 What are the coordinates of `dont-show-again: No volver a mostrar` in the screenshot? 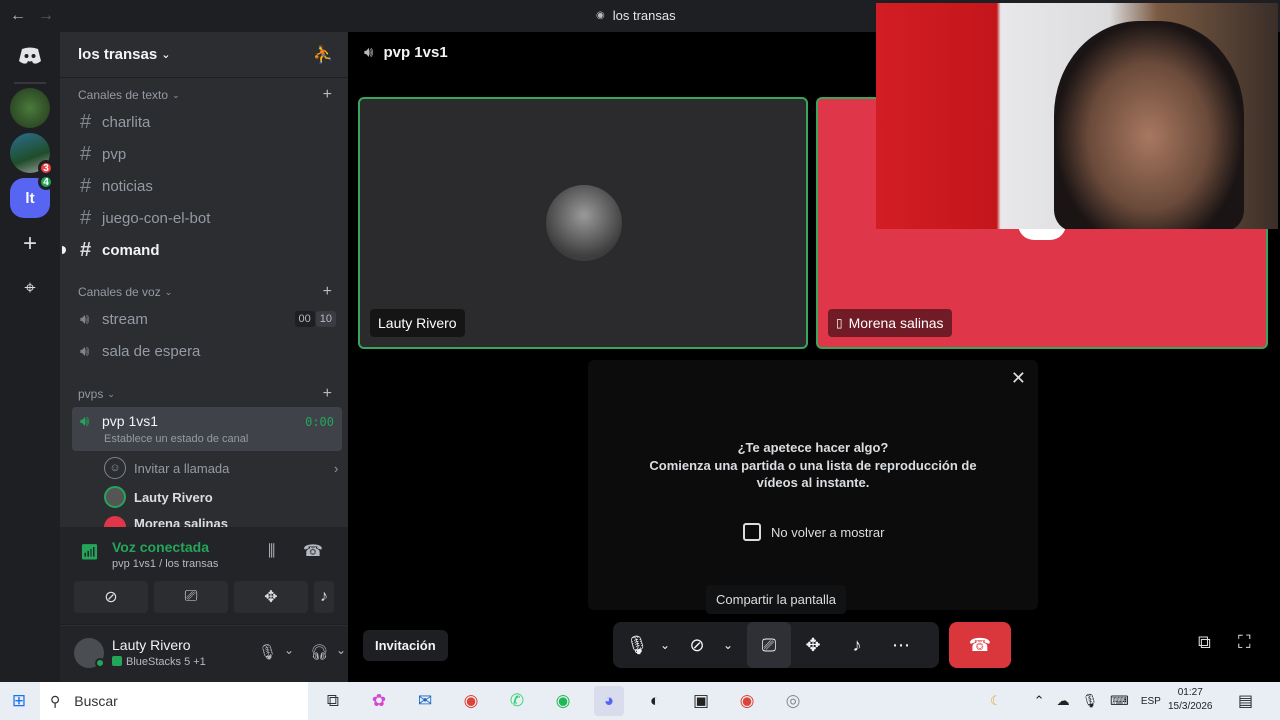 It's located at (813, 532).